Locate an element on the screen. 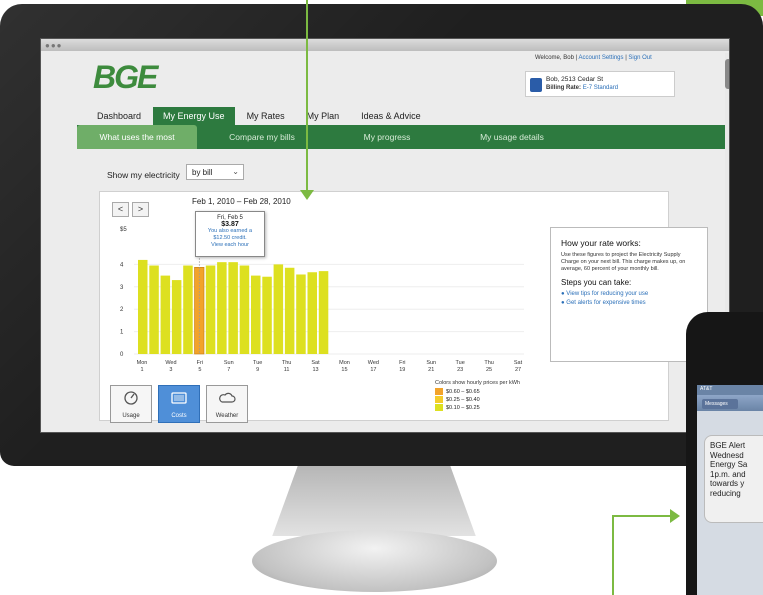 The image size is (763, 595). legend-range-mid: $0.25 – $0.40 is located at coordinates (463, 399).